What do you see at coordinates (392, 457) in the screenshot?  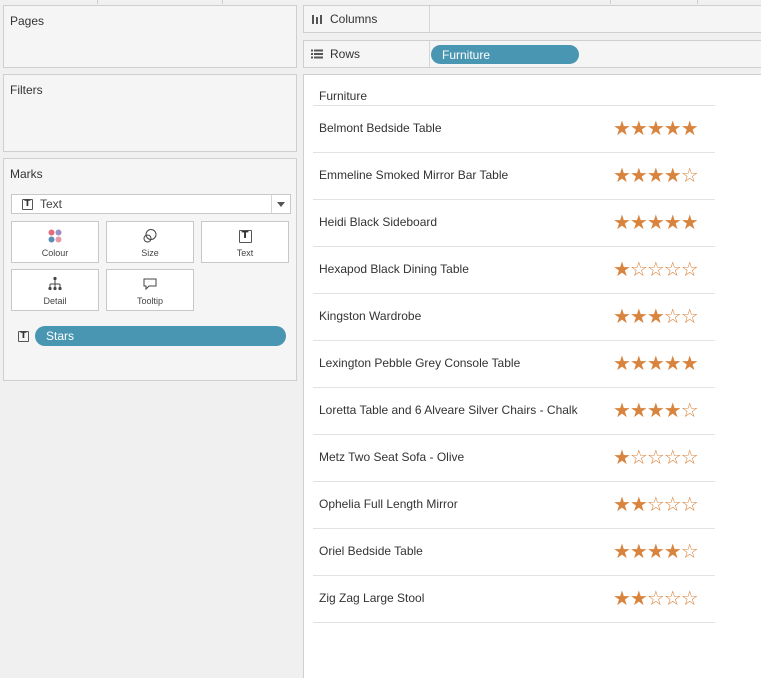 I see `row-label: Metz Two Seat Sofa - Olive` at bounding box center [392, 457].